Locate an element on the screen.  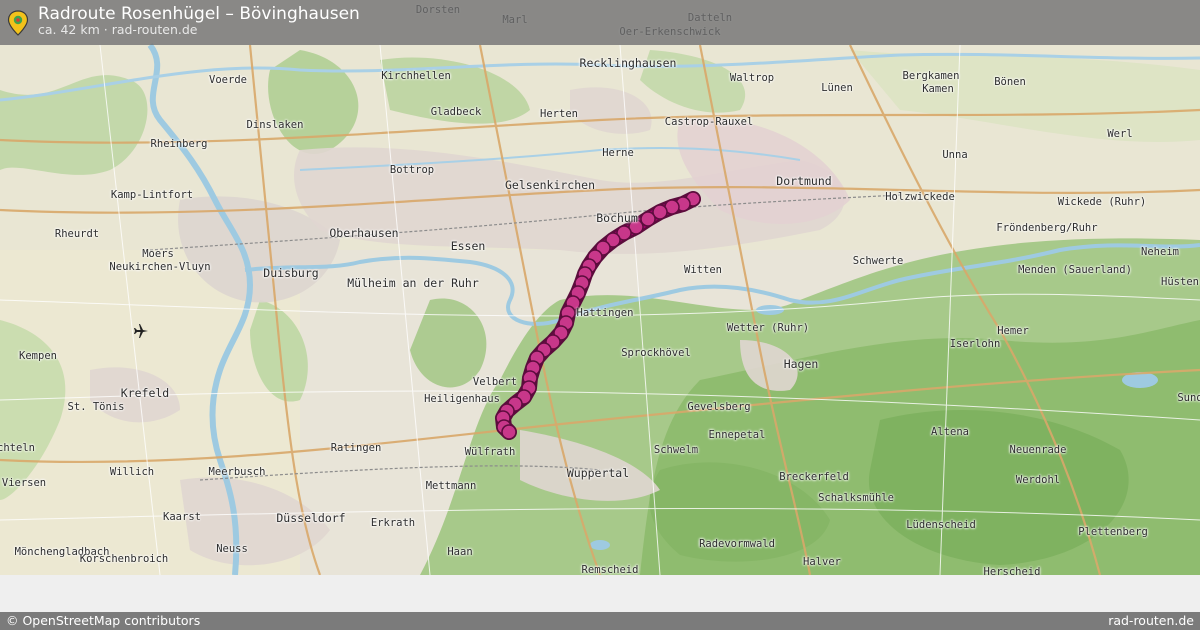
place-label-plettenberg: Plettenberg is located at coordinates (1113, 532).